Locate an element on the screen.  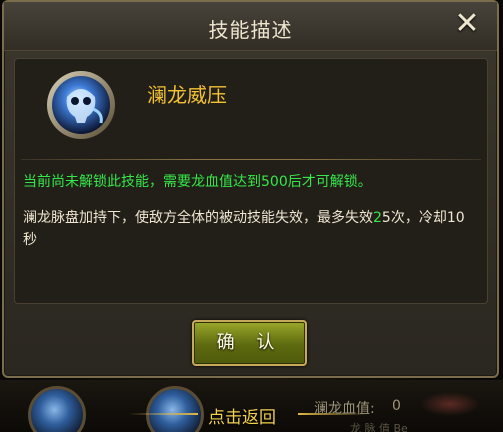
close-icon: ✕ is located at coordinates (467, 23).